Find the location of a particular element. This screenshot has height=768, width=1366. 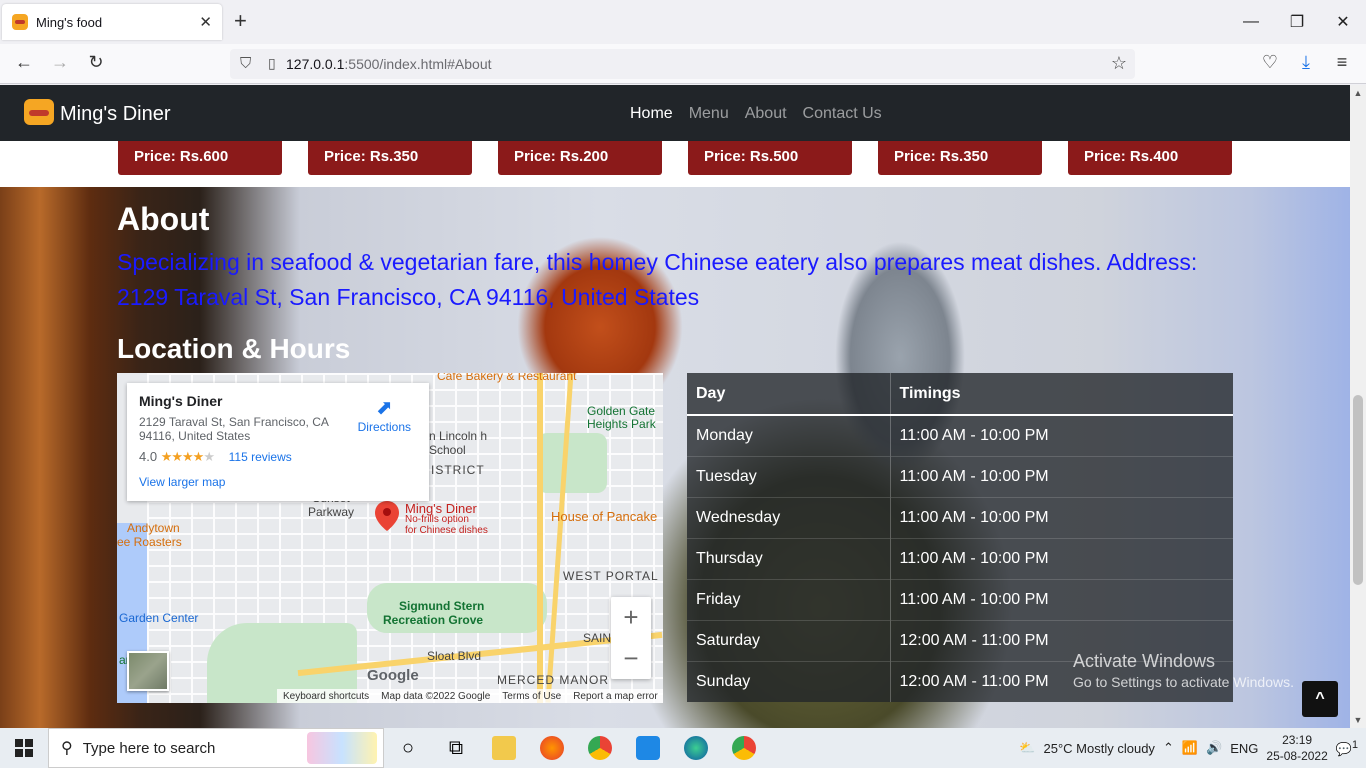

reload-icon: ↻ is located at coordinates (96, 62).